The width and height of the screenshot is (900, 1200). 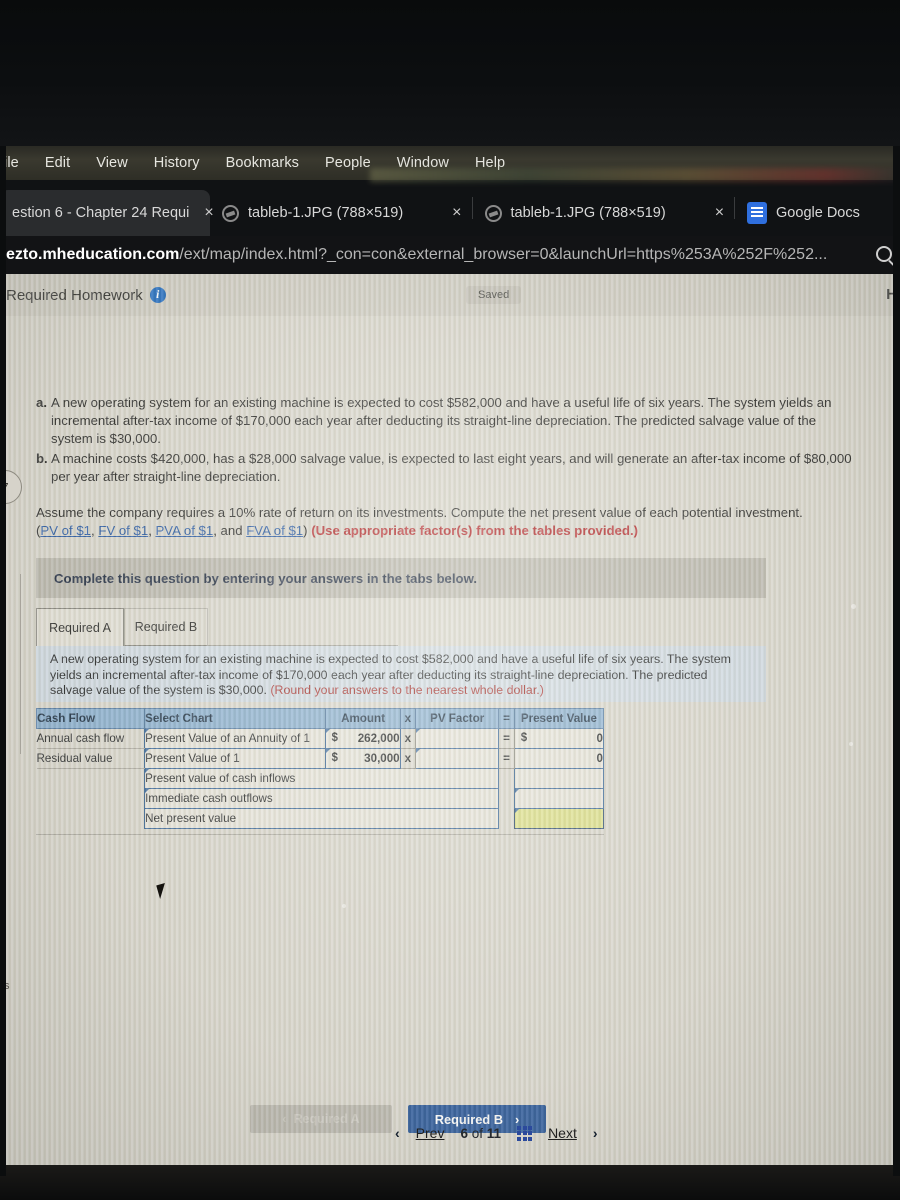 I want to click on required-a-button: ‹ Required A, so click(x=321, y=1119).